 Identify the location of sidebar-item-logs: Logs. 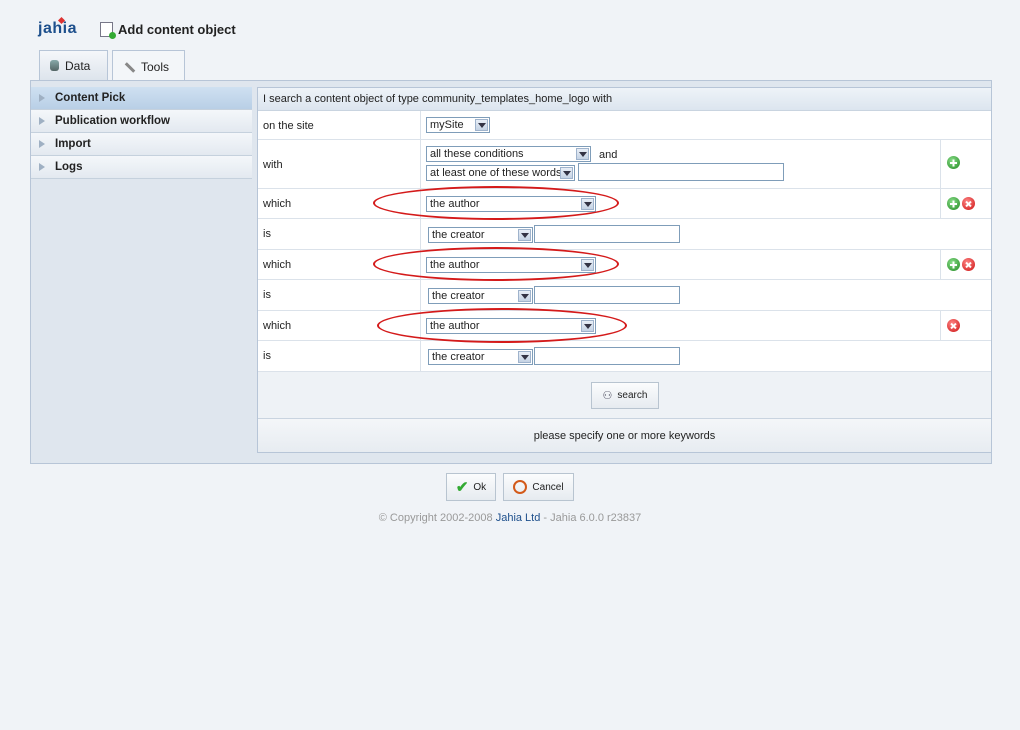
(141, 167).